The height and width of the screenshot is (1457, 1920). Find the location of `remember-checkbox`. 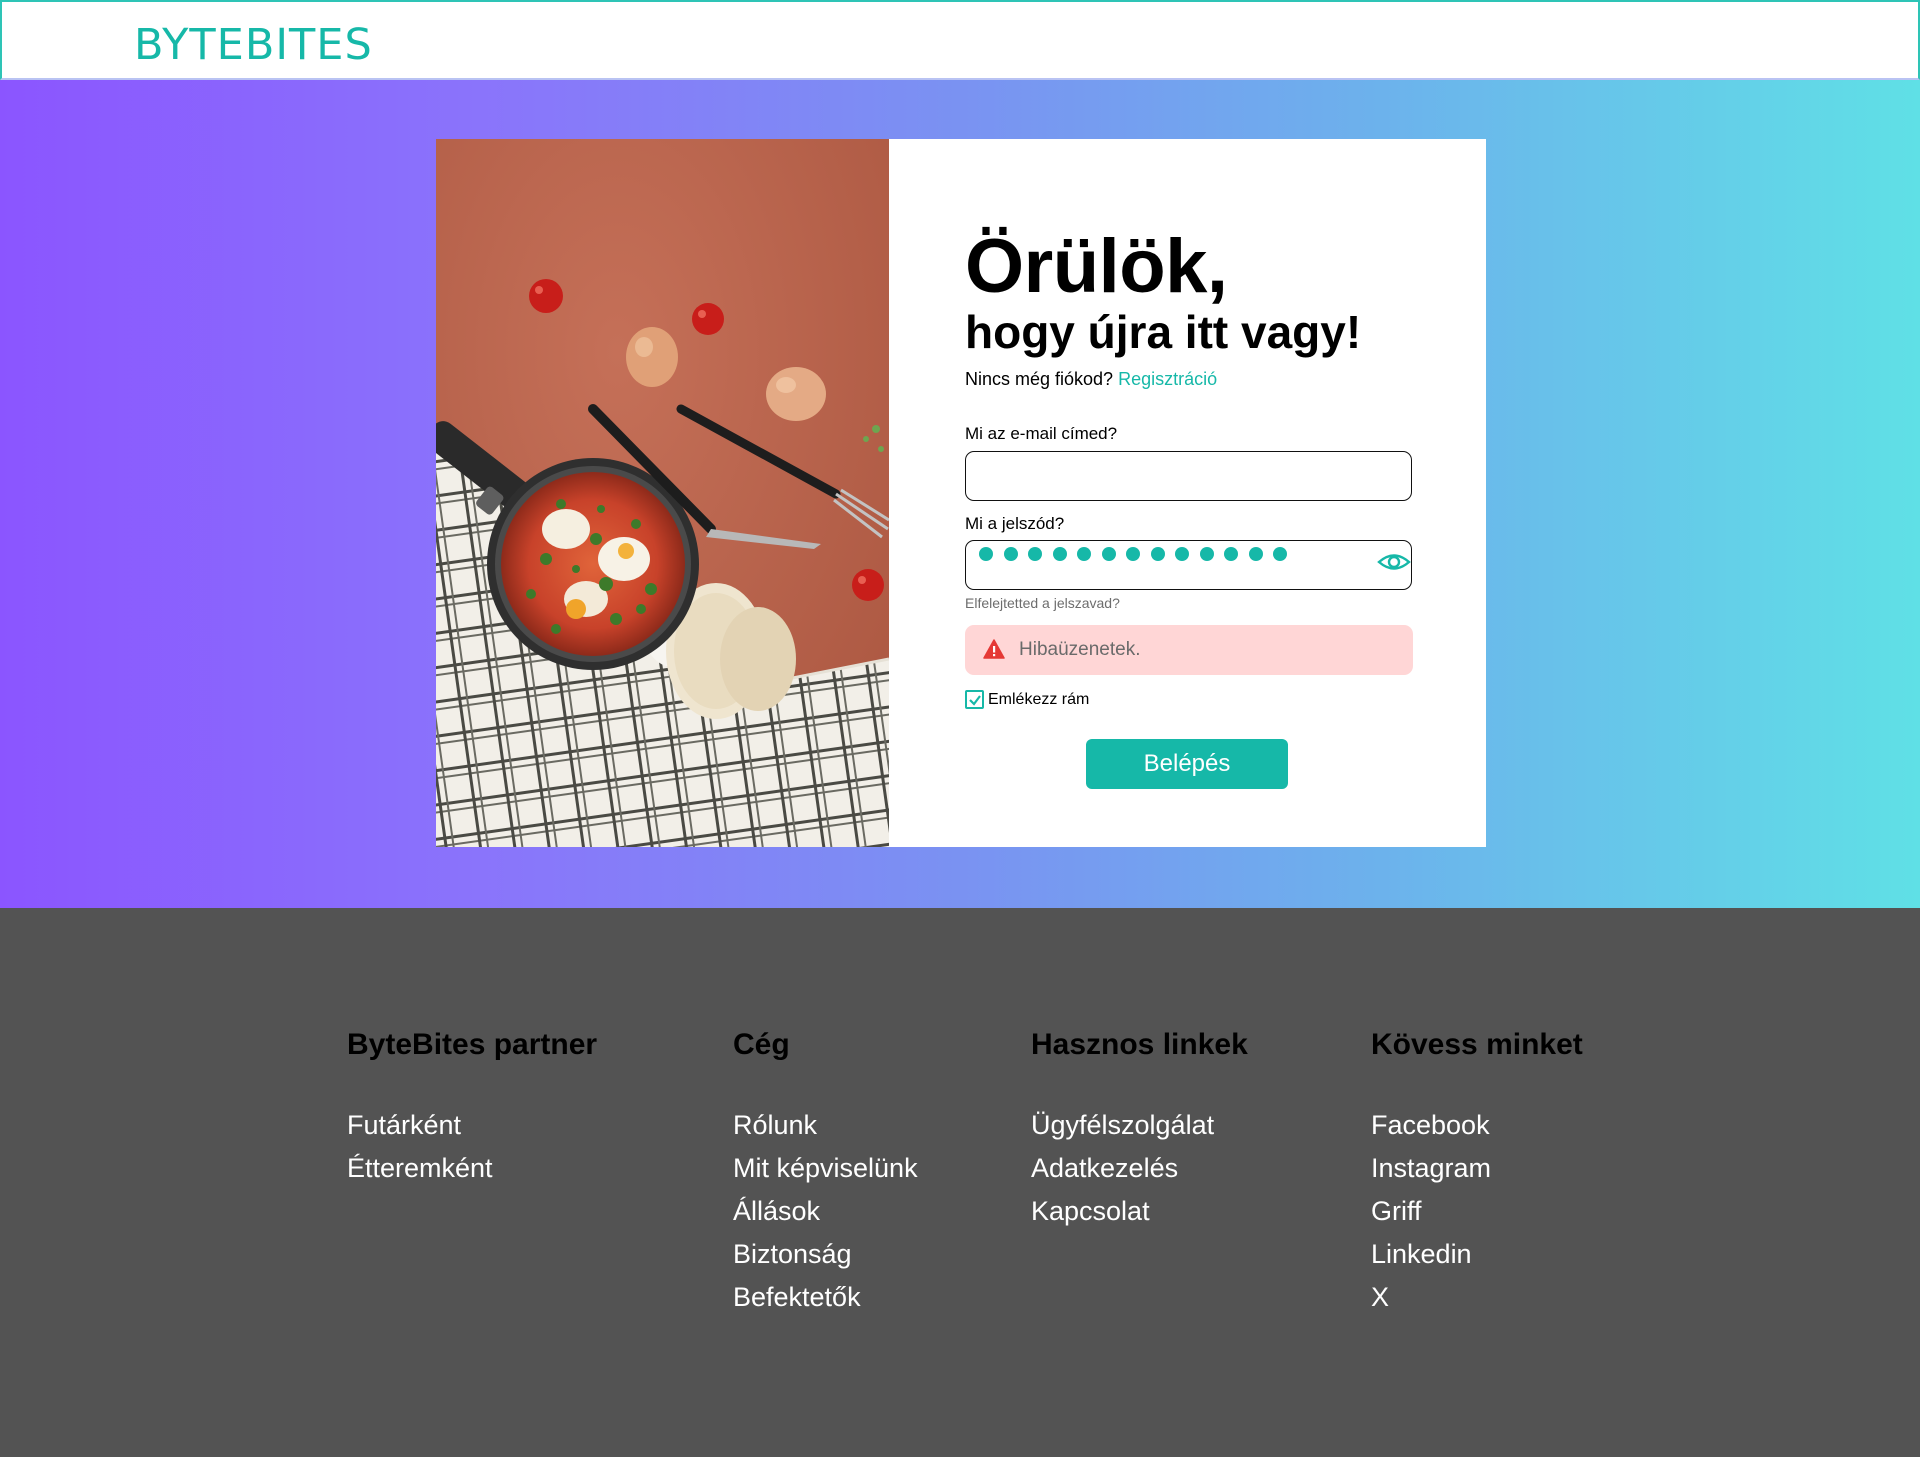

remember-checkbox is located at coordinates (974, 699).